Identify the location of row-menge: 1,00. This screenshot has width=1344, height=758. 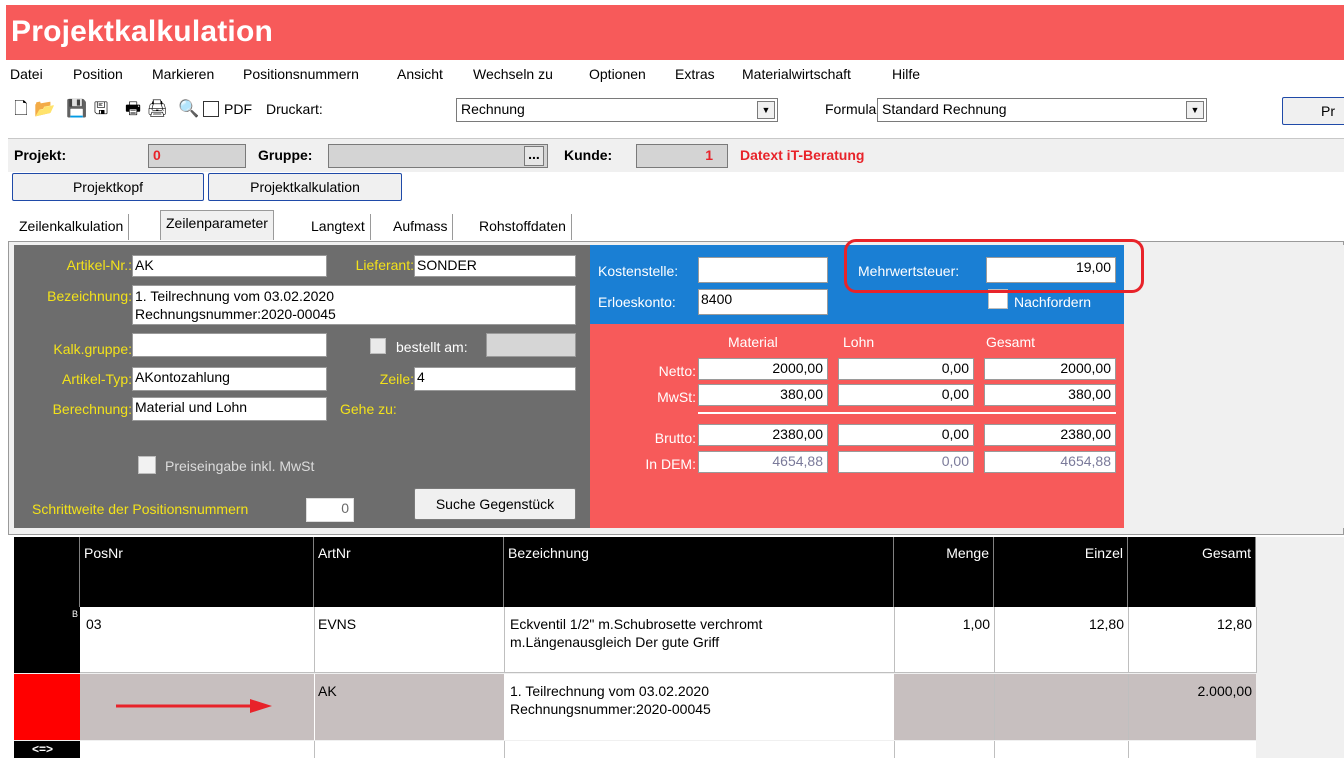
(976, 624).